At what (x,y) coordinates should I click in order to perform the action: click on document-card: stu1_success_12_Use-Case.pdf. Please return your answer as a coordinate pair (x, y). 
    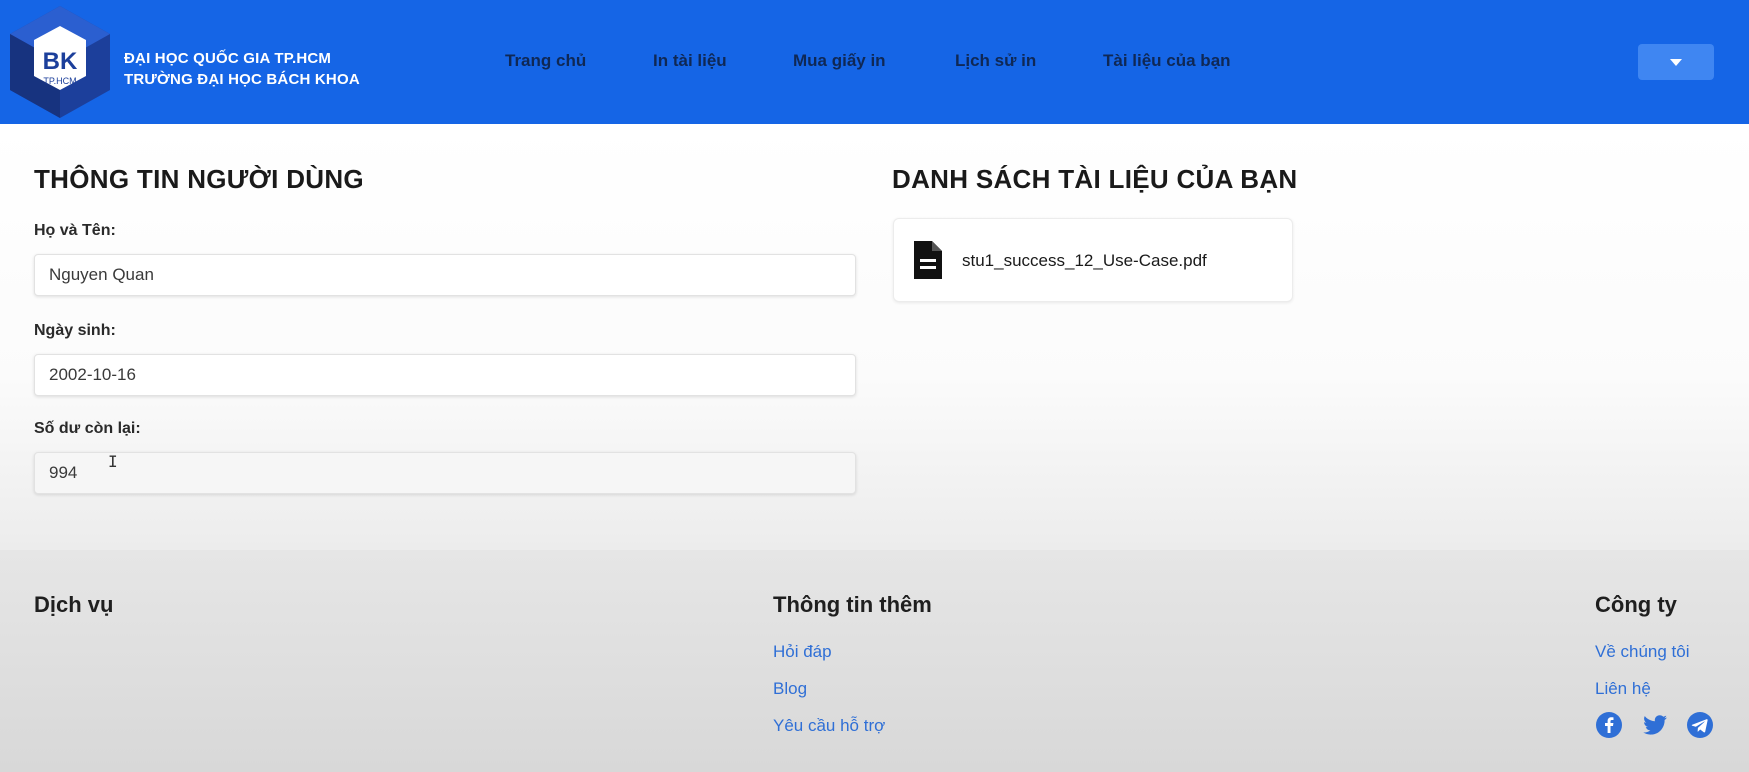
    Looking at the image, I should click on (1093, 260).